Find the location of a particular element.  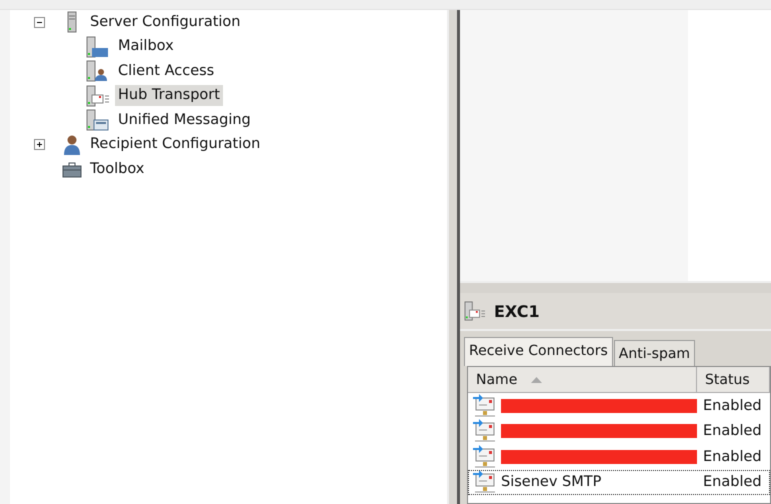

tree-item: Recipient Configuration is located at coordinates (175, 145).